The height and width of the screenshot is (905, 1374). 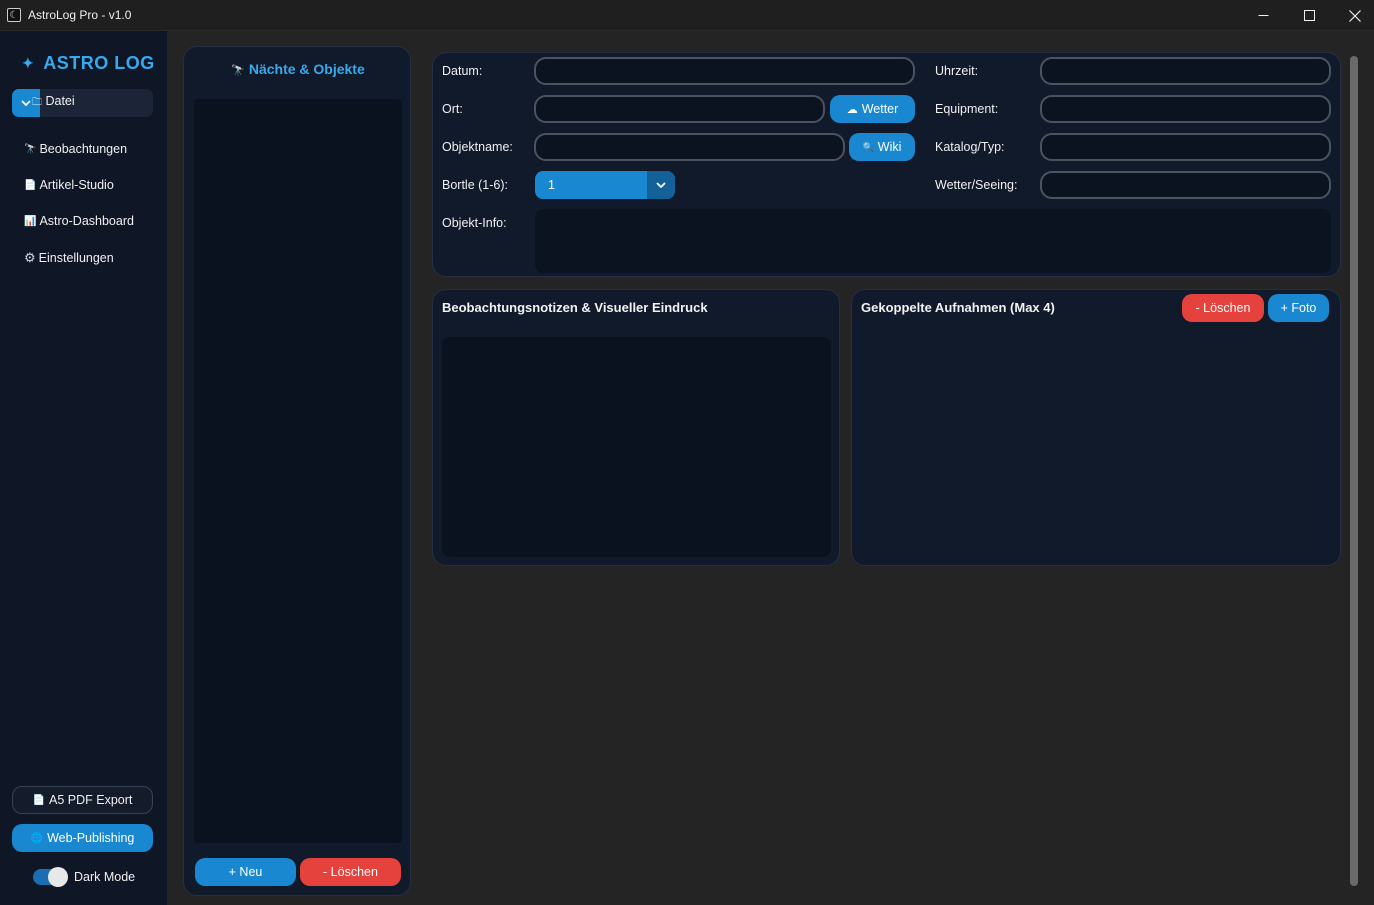 I want to click on datum-field, so click(x=724, y=71).